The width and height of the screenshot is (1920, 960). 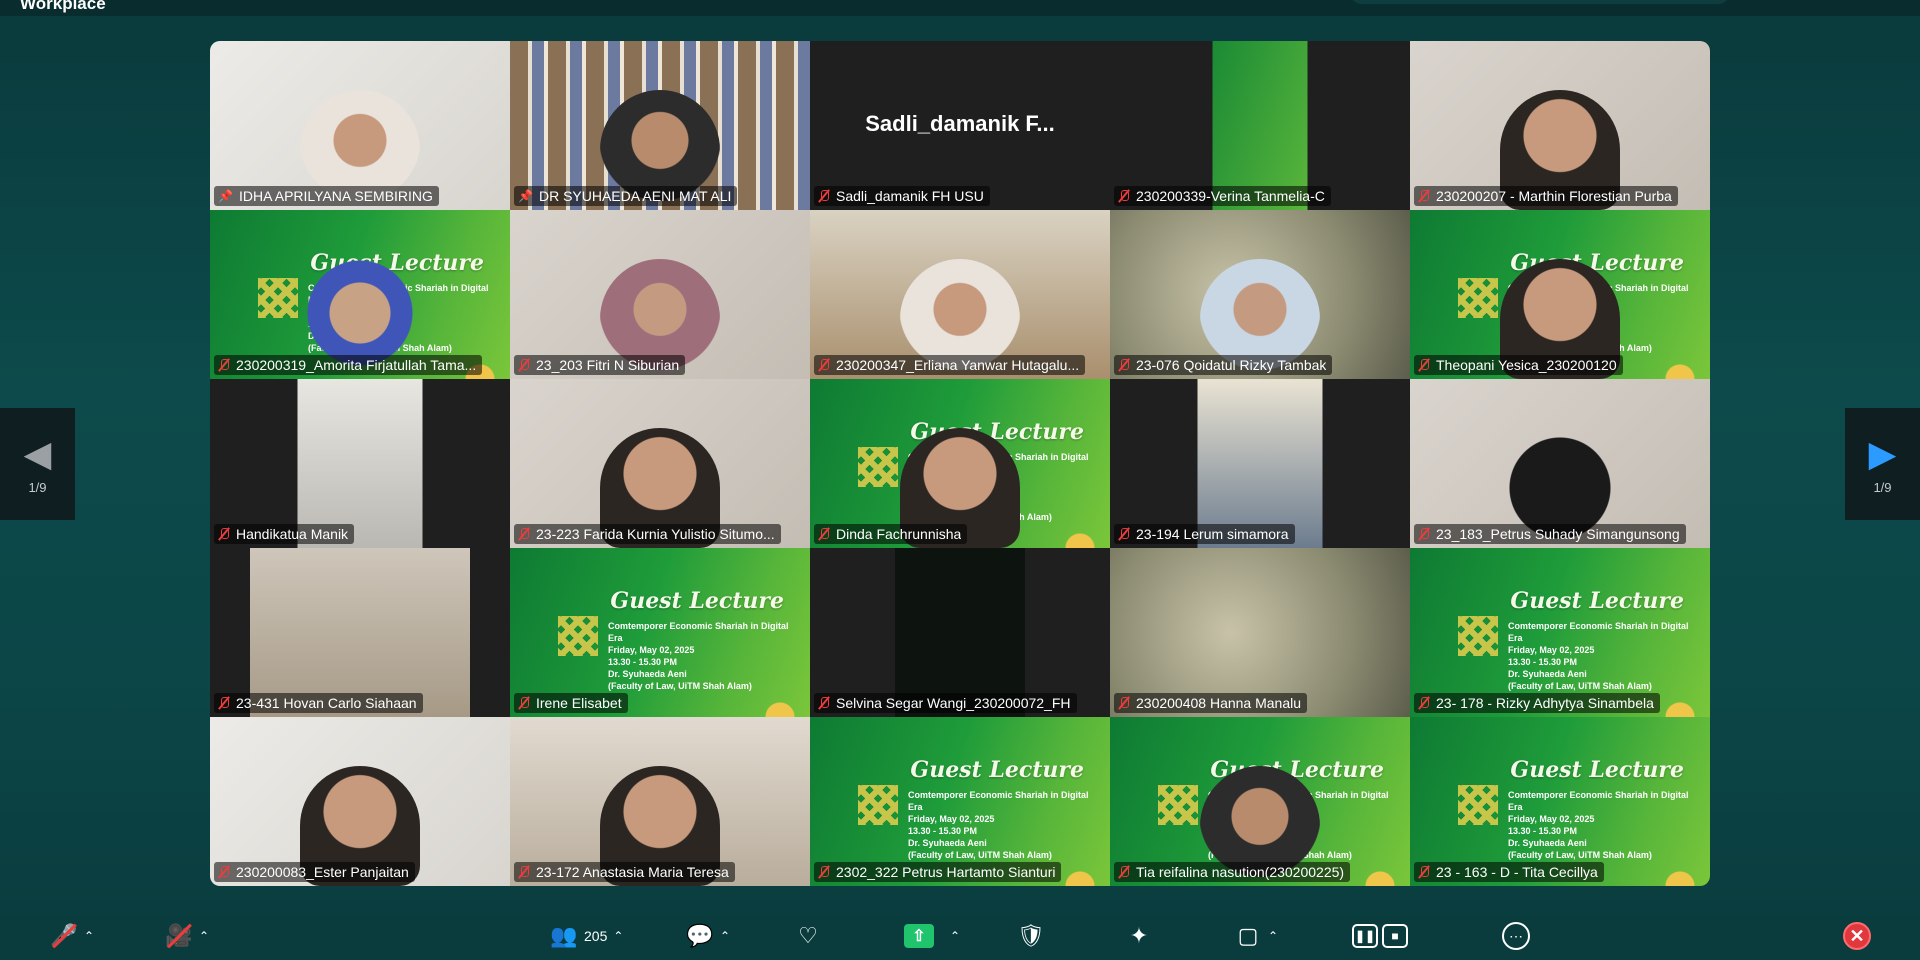 I want to click on participant-name: Sadli_damanik FH USU, so click(x=910, y=196).